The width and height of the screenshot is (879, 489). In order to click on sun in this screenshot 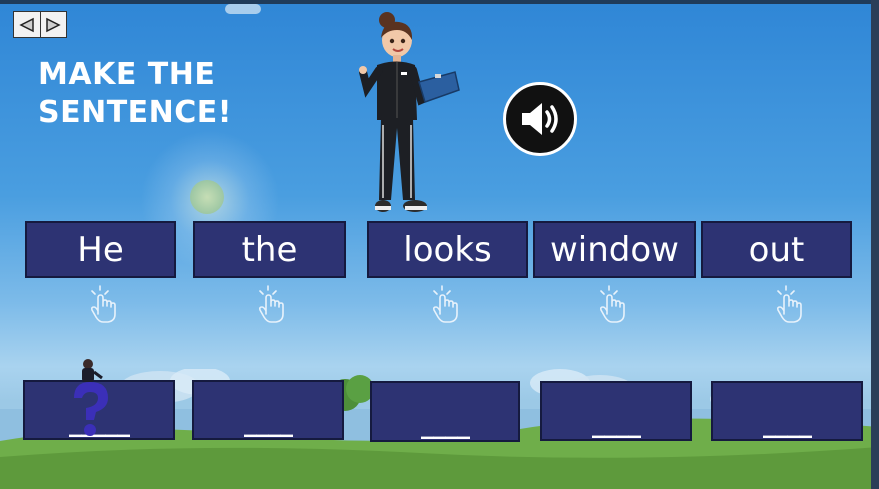, I will do `click(207, 197)`.